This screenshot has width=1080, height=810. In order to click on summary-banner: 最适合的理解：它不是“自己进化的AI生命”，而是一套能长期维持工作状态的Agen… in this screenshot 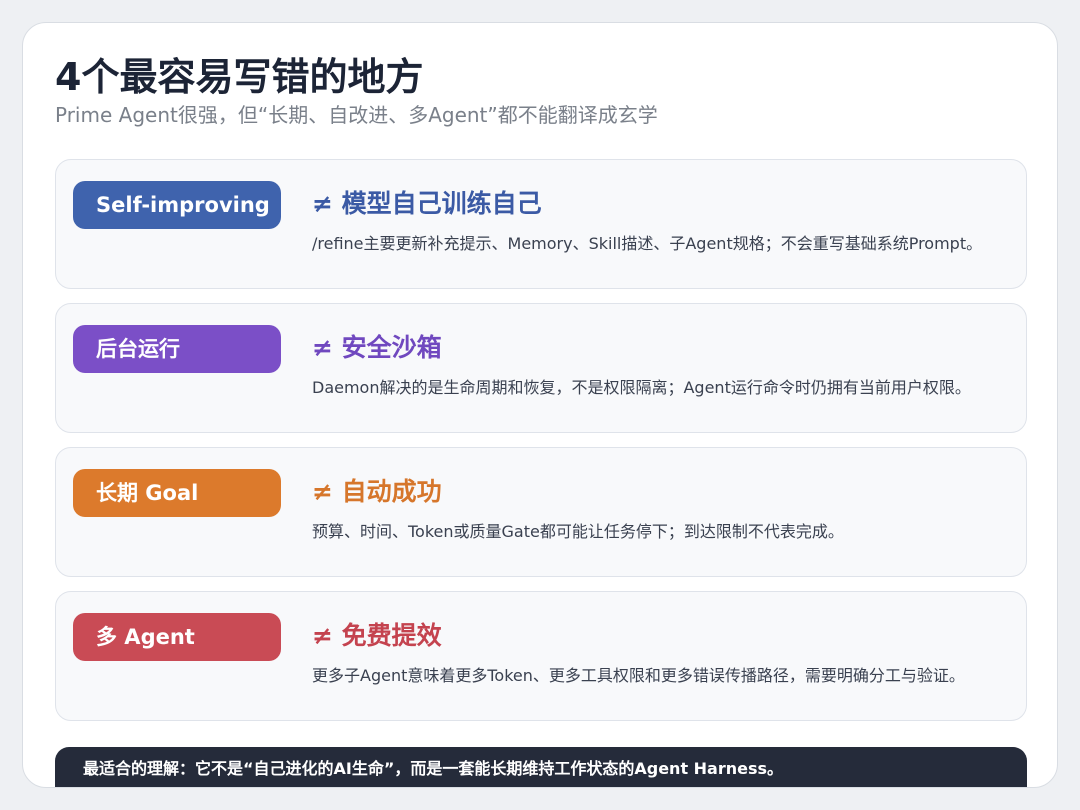, I will do `click(541, 767)`.